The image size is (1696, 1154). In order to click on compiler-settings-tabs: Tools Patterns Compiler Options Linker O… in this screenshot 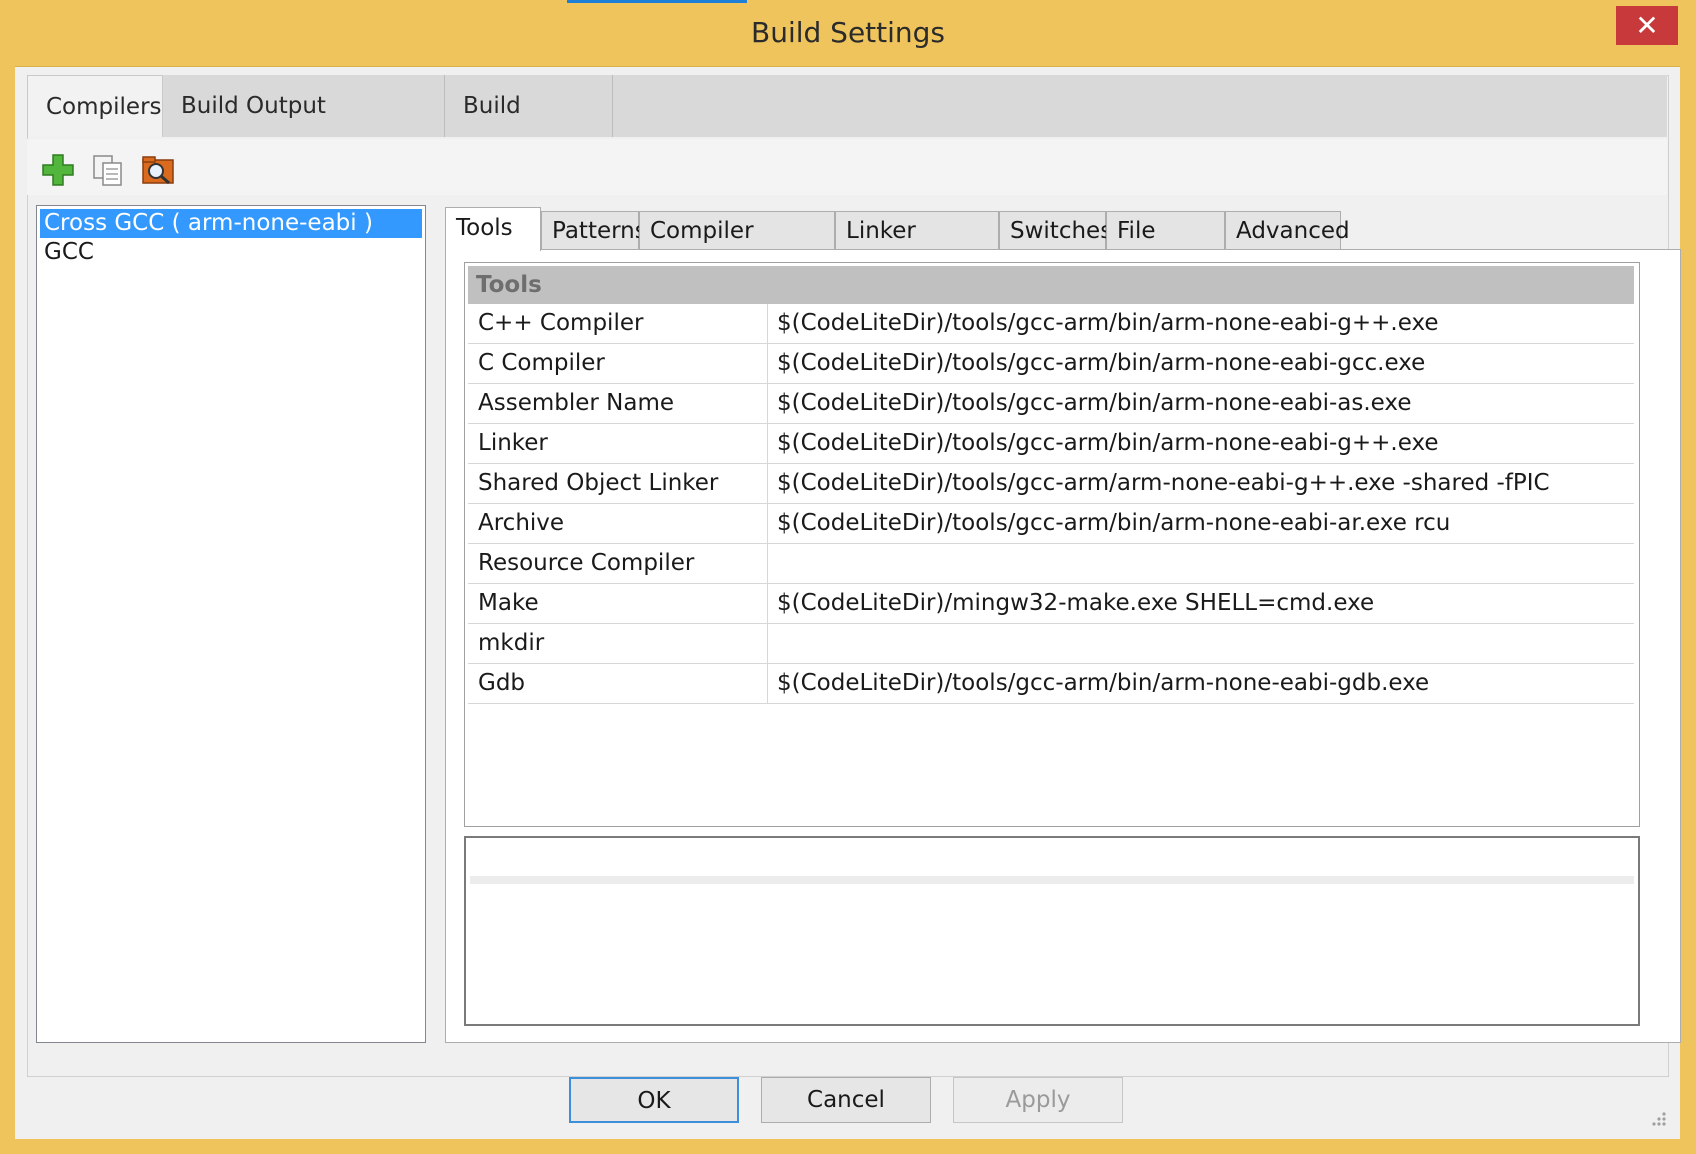, I will do `click(1060, 245)`.